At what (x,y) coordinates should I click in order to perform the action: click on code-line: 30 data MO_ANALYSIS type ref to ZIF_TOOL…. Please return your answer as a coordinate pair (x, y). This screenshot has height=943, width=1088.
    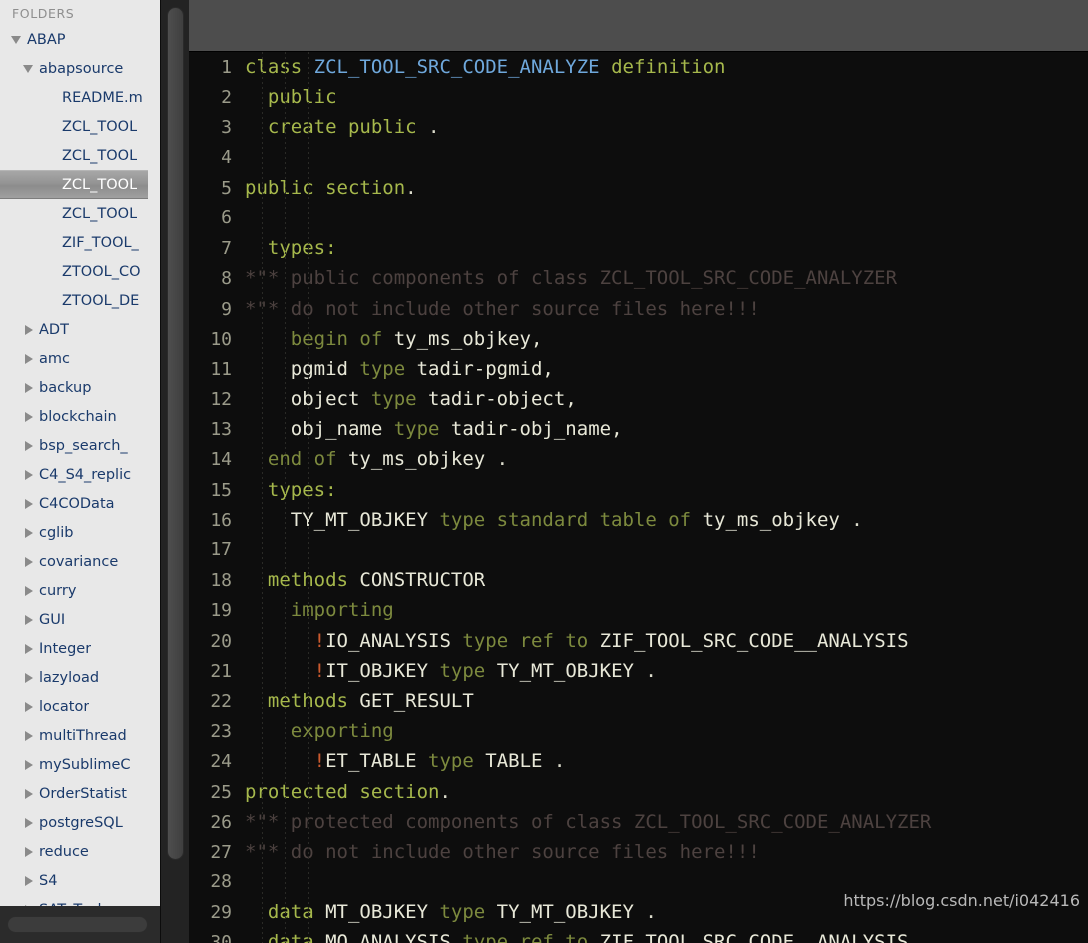
    Looking at the image, I should click on (638, 935).